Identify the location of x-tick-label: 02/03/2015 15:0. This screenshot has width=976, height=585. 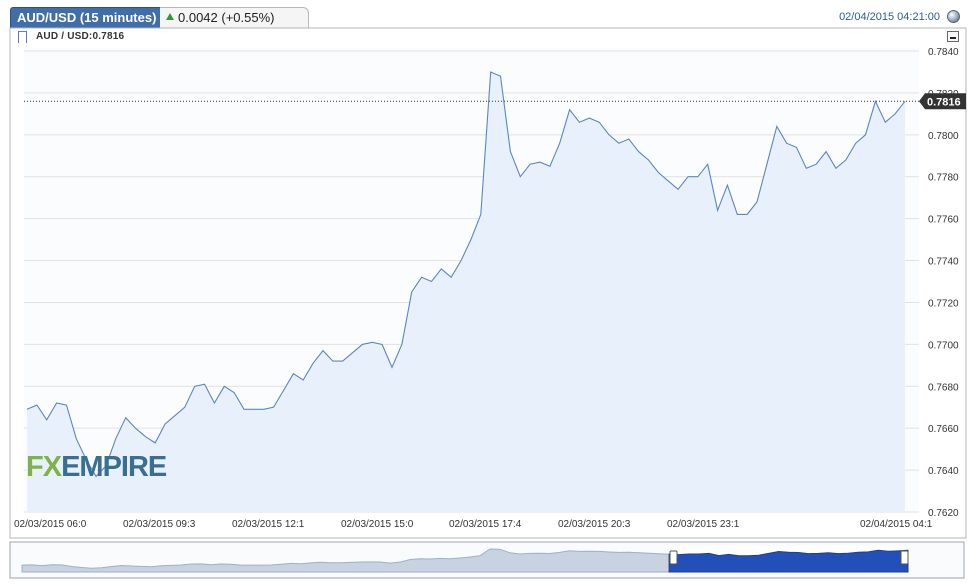
(377, 524).